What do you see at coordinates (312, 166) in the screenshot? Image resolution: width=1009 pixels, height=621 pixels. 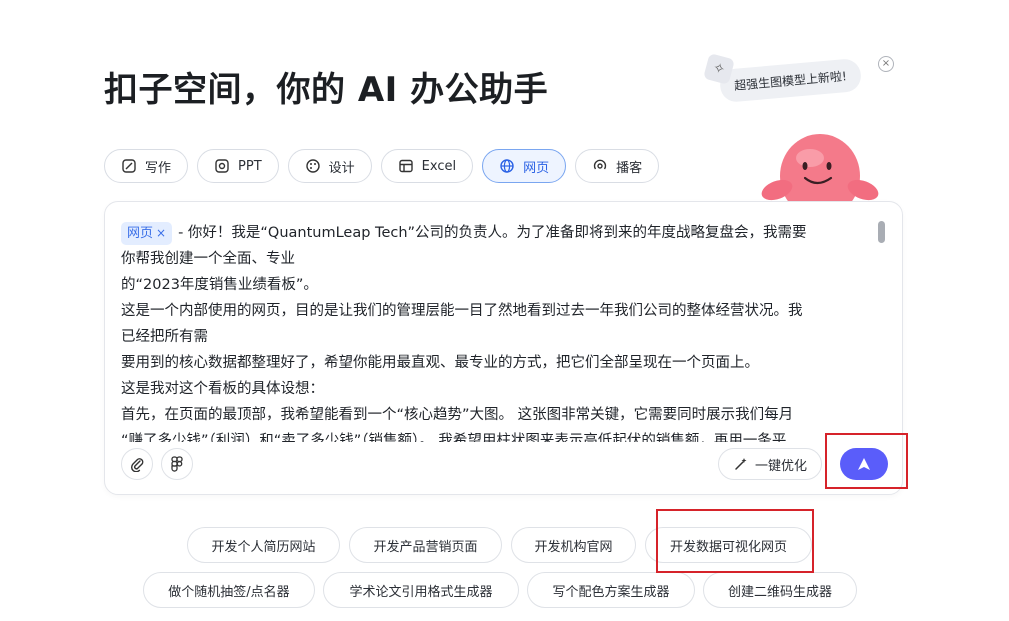 I see `palette-icon` at bounding box center [312, 166].